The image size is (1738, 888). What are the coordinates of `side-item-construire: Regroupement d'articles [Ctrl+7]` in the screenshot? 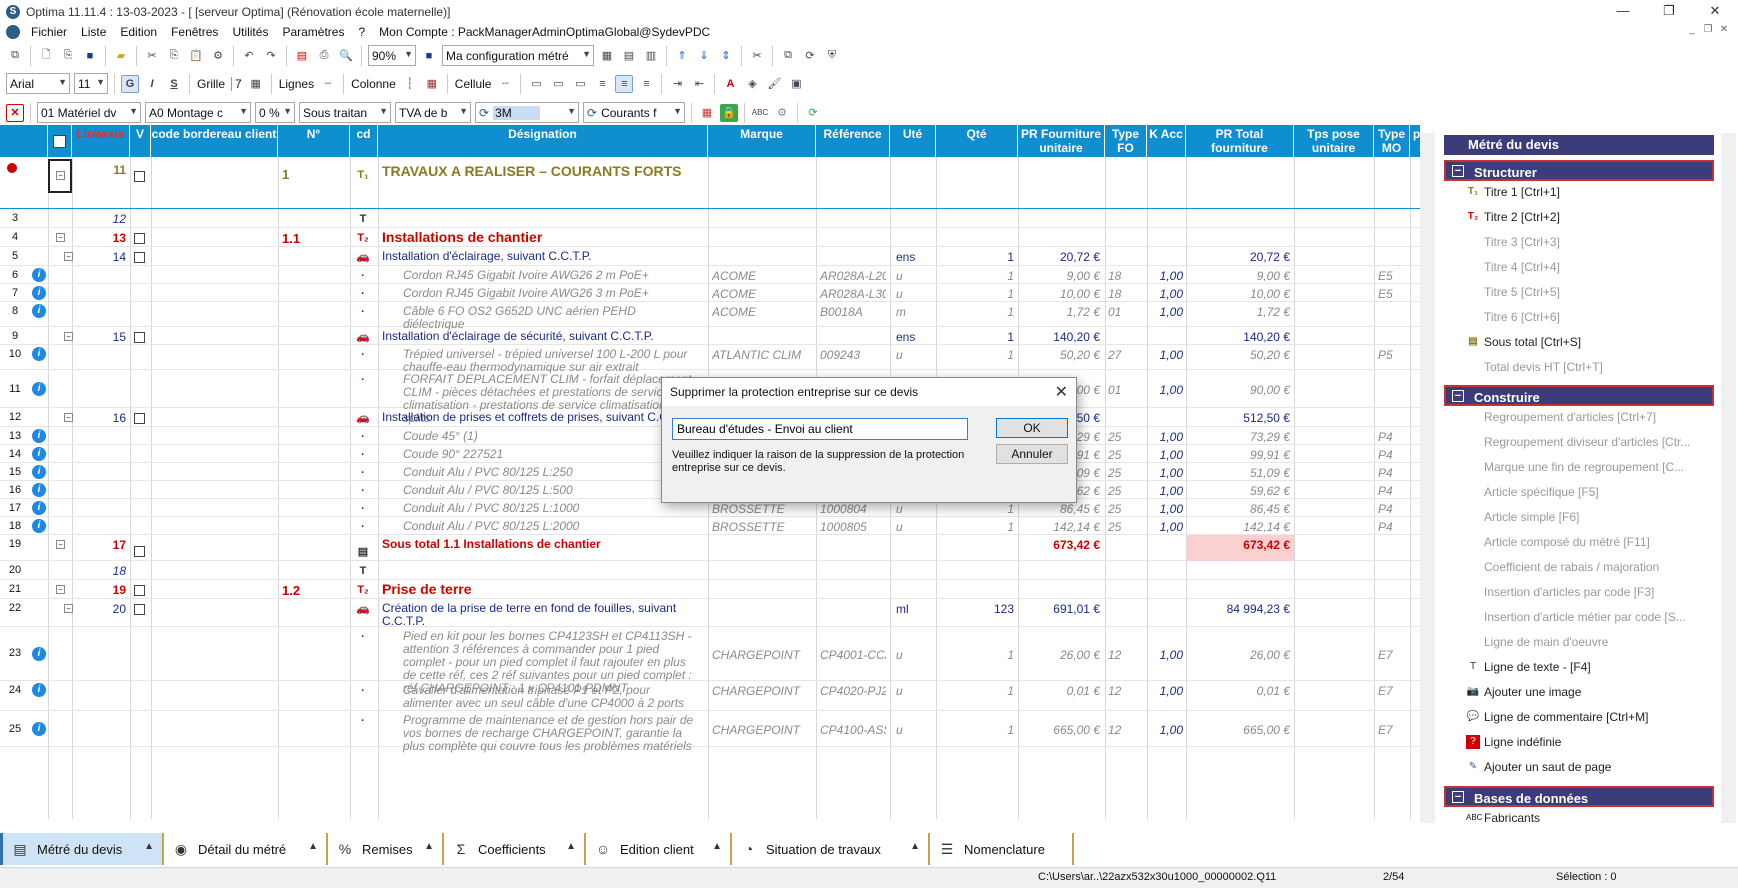 It's located at (1570, 417).